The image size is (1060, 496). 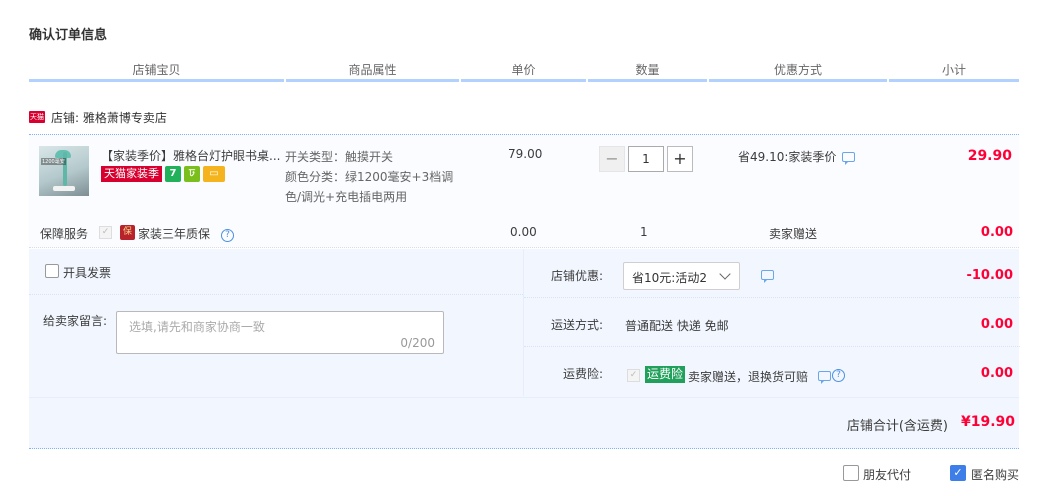 I want to click on invoice-row: 开具发票, so click(x=276, y=272).